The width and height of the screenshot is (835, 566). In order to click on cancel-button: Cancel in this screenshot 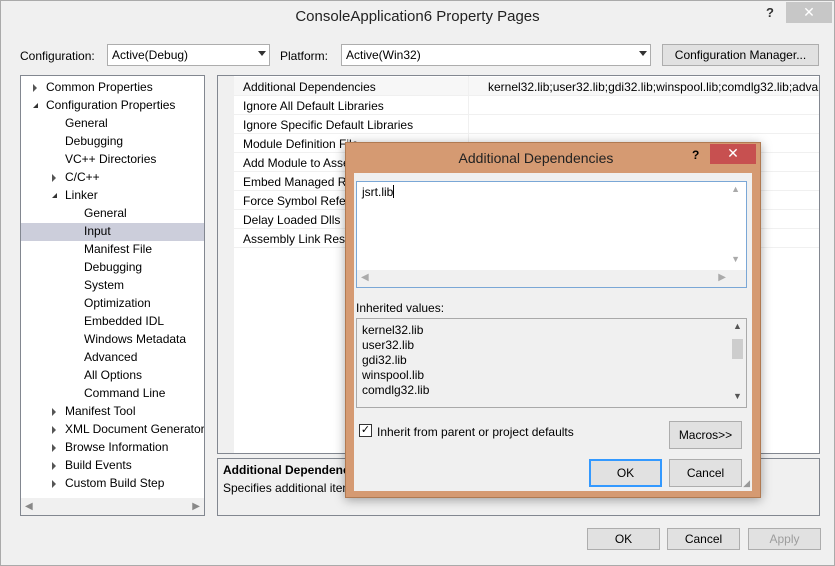, I will do `click(703, 539)`.